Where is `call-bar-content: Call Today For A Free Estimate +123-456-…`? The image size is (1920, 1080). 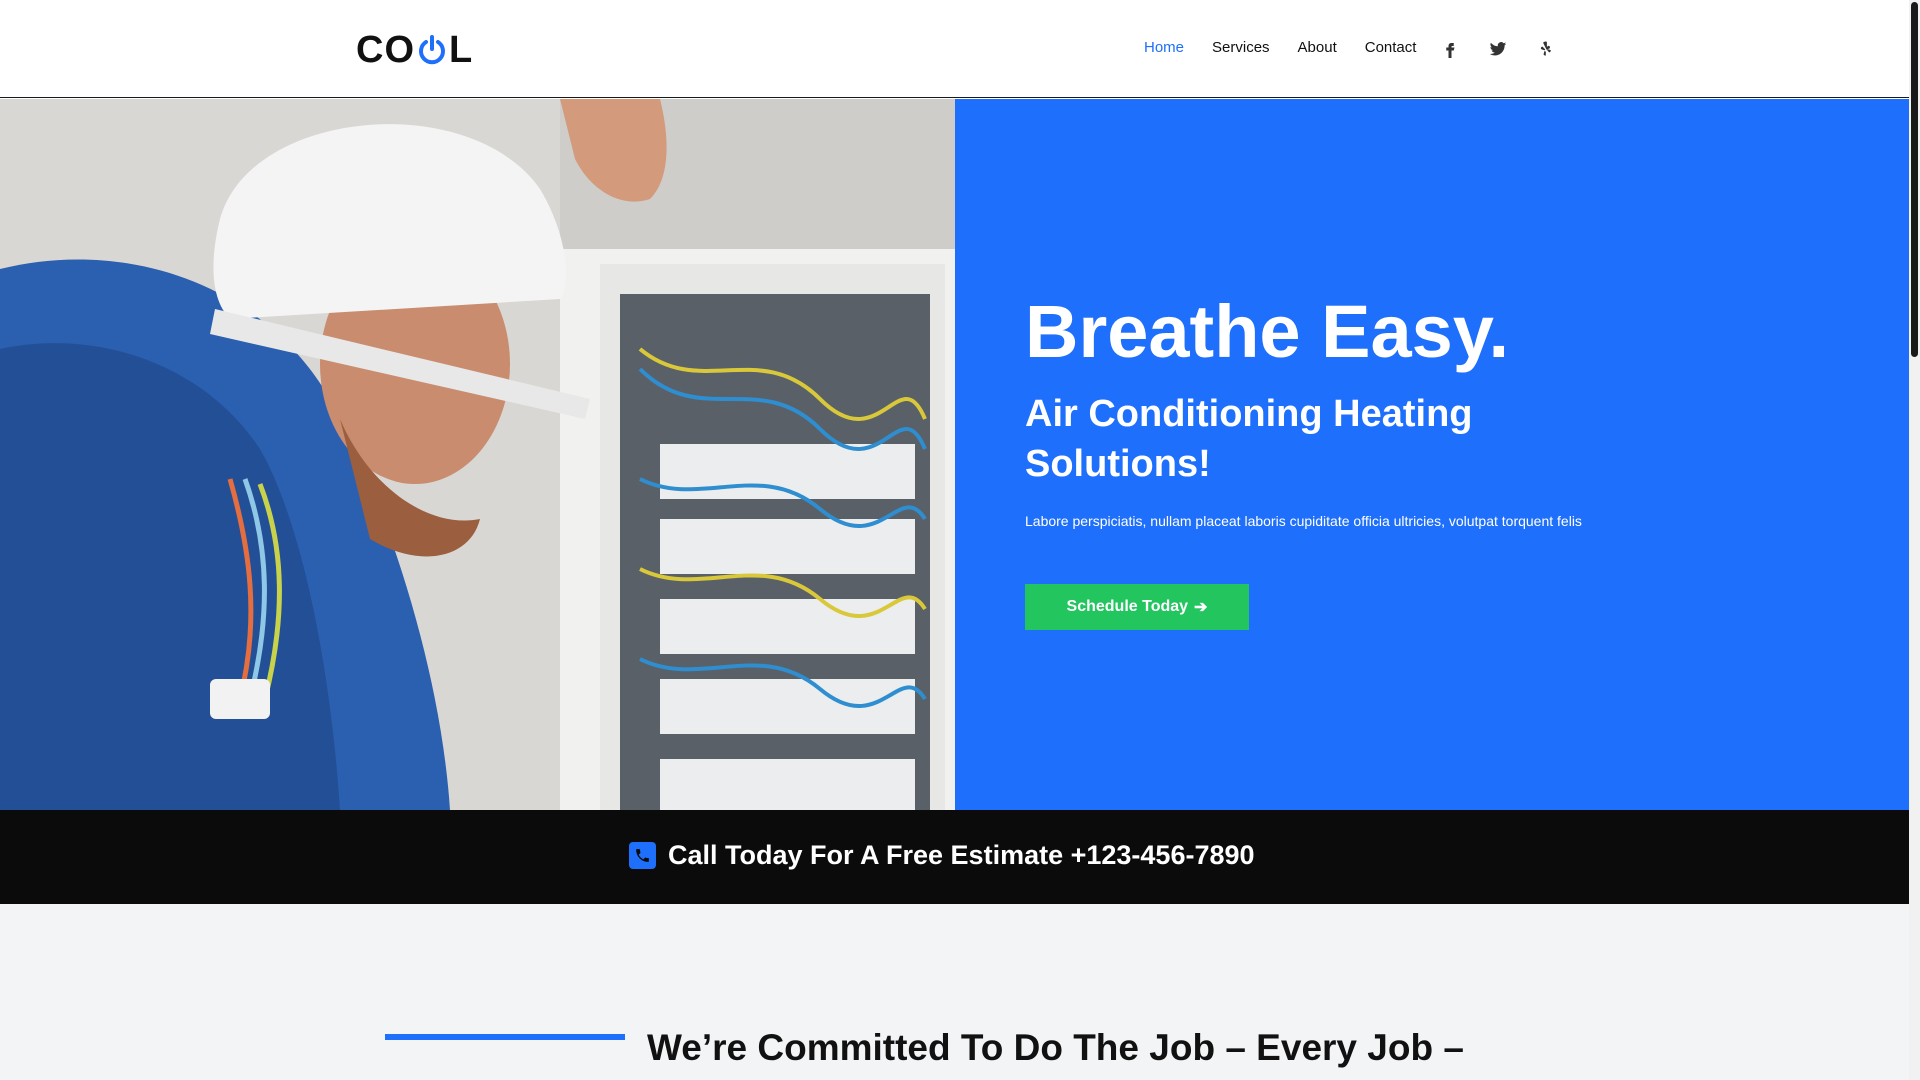
call-bar-content: Call Today For A Free Estimate +123-456-… is located at coordinates (942, 855).